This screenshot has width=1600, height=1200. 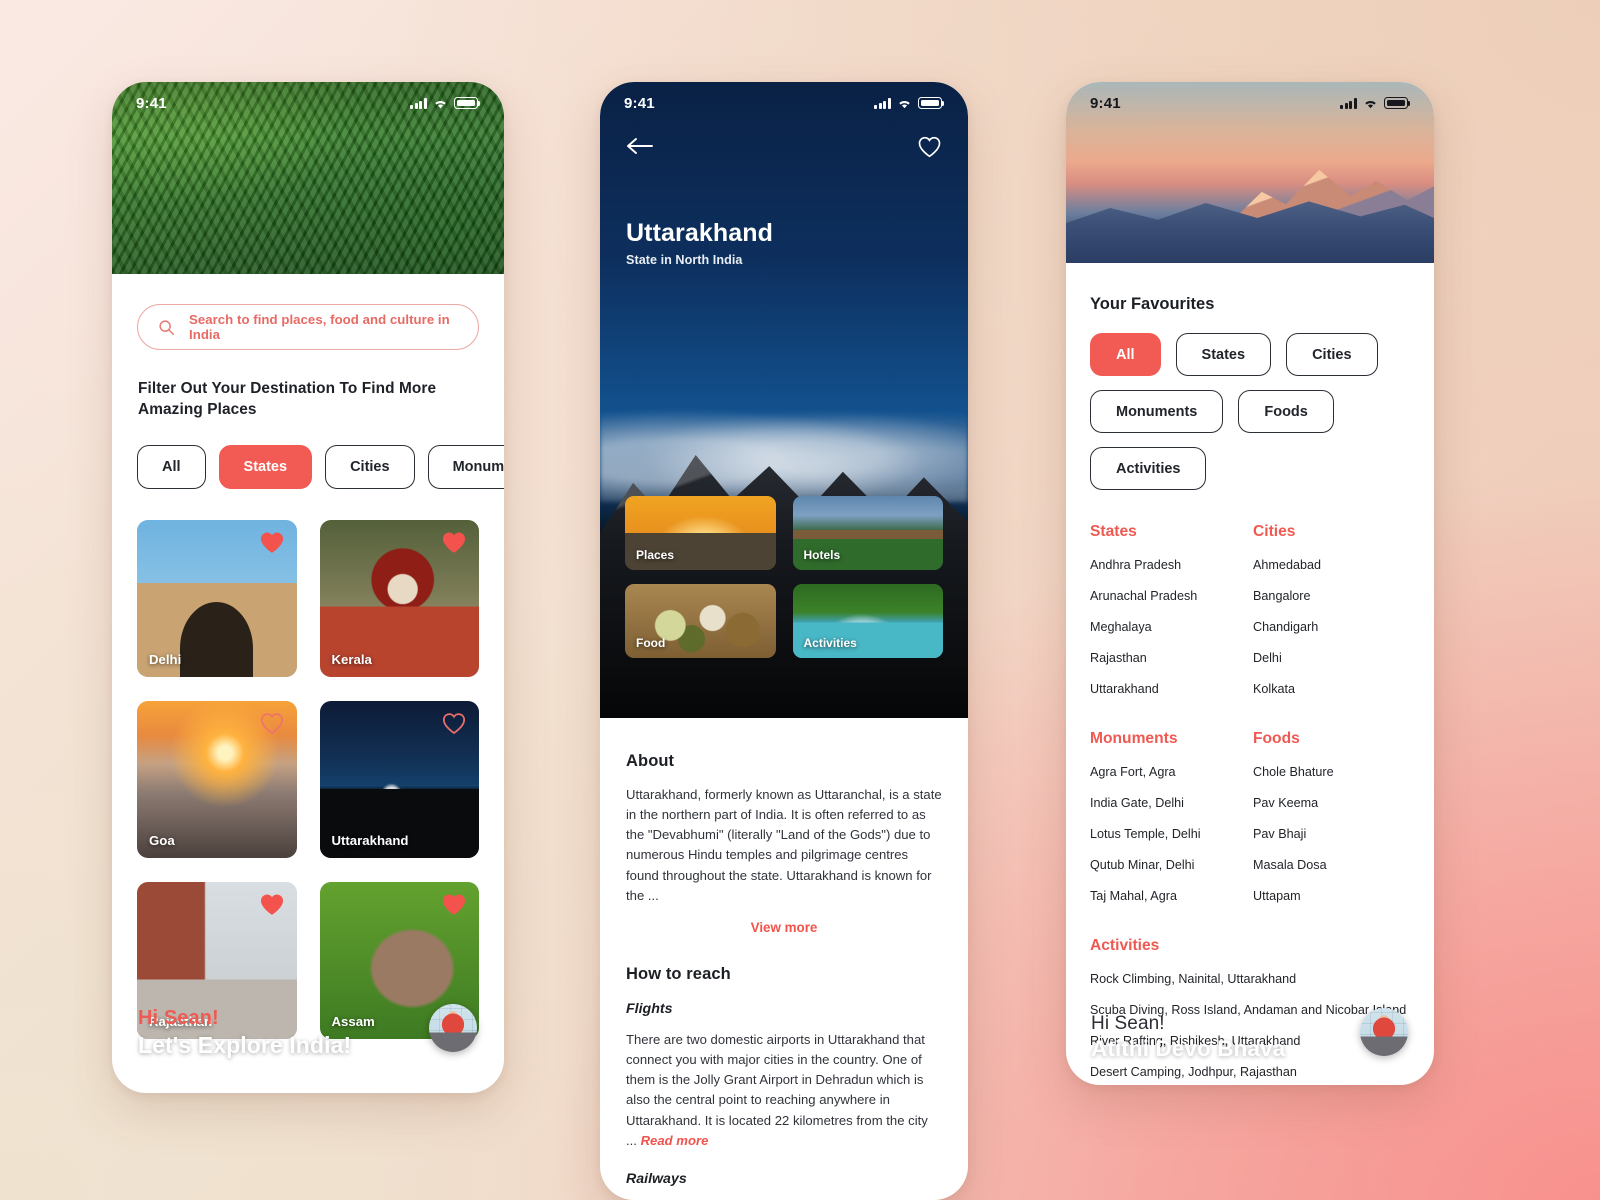 I want to click on destination-card: Kerala, so click(x=399, y=598).